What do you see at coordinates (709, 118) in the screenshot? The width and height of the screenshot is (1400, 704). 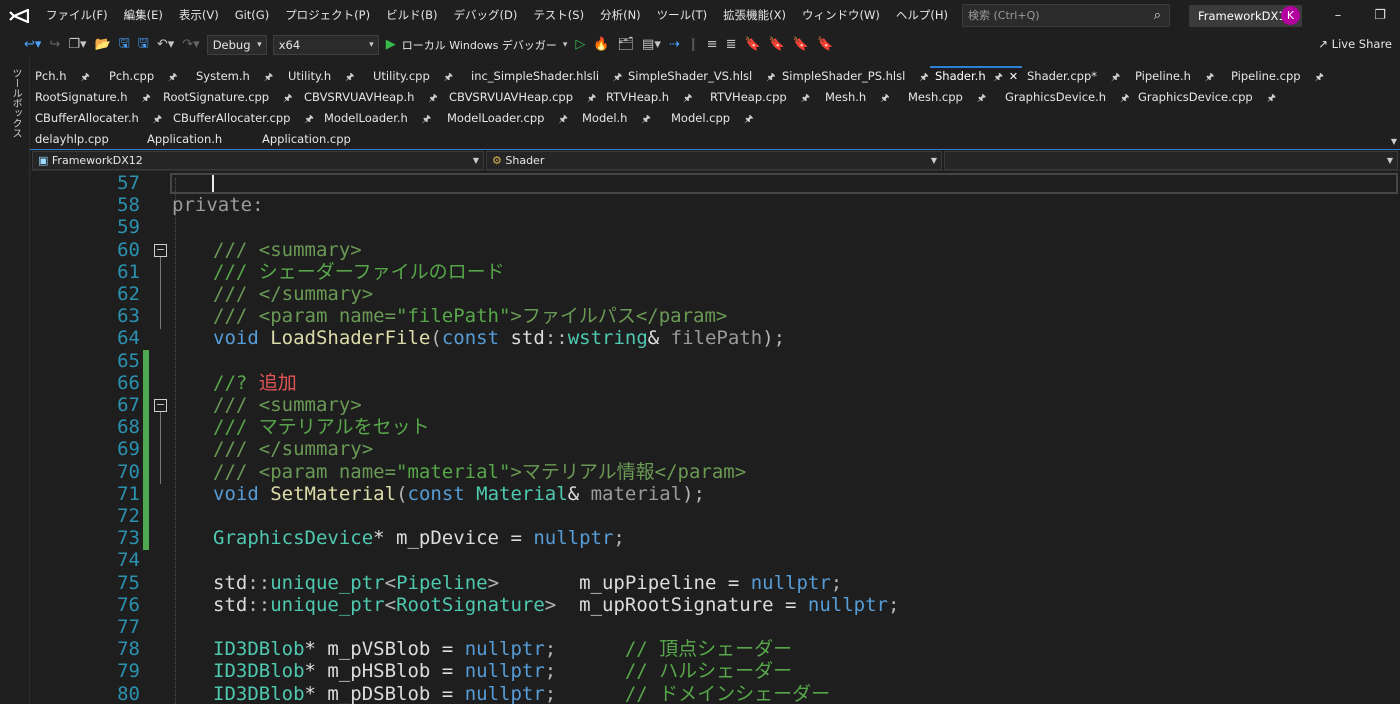 I see `tab-model-cpp: Model.cpp 🖈` at bounding box center [709, 118].